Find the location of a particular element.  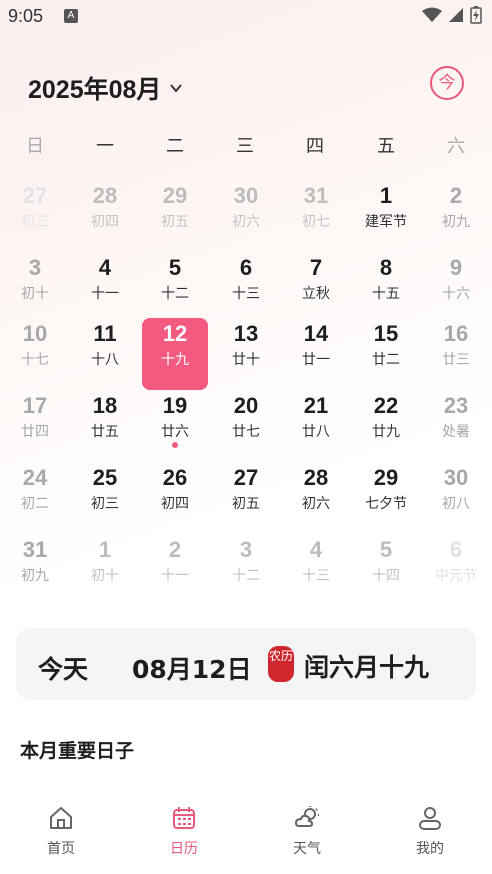

lunar-label: 廿八 is located at coordinates (316, 432).